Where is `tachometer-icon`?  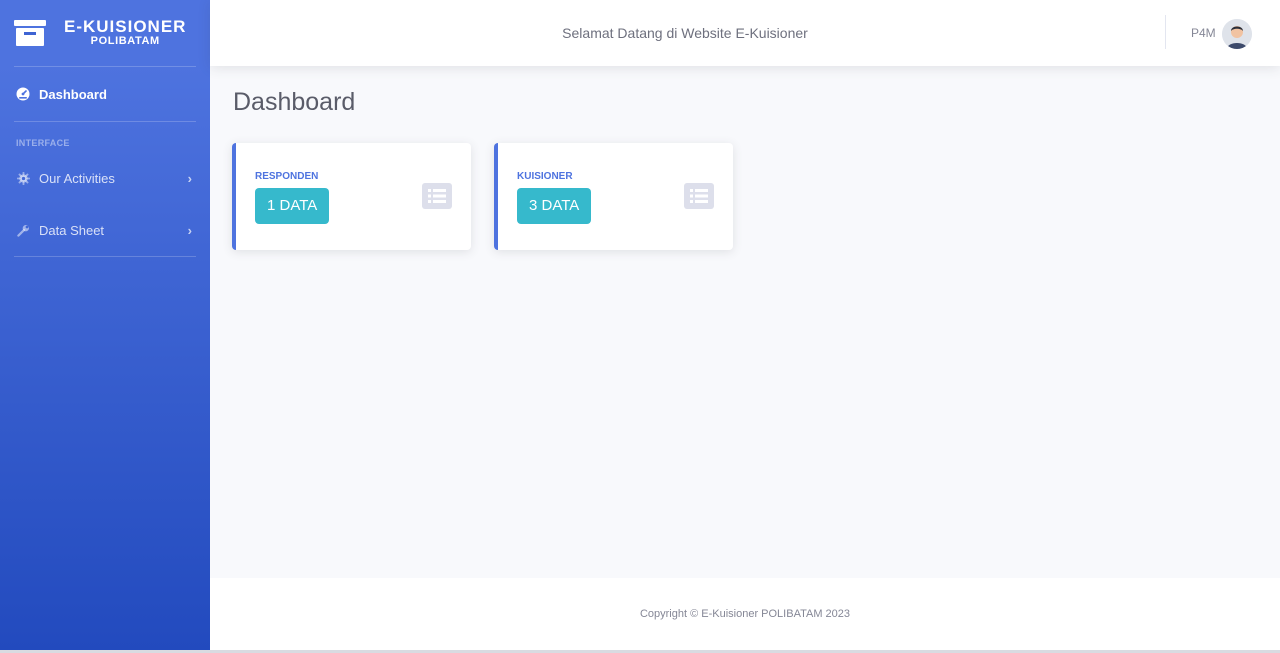
tachometer-icon is located at coordinates (23, 94).